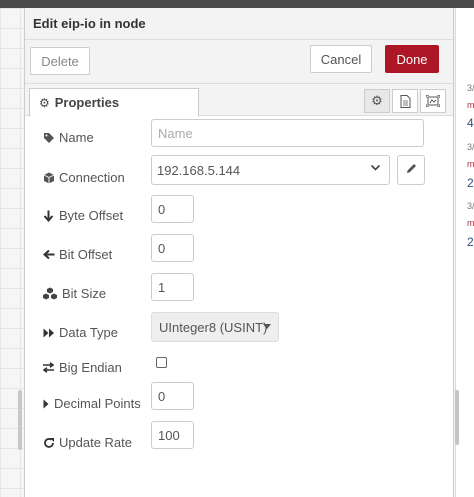  I want to click on dialog-title: Edit eip-io in node, so click(239, 24).